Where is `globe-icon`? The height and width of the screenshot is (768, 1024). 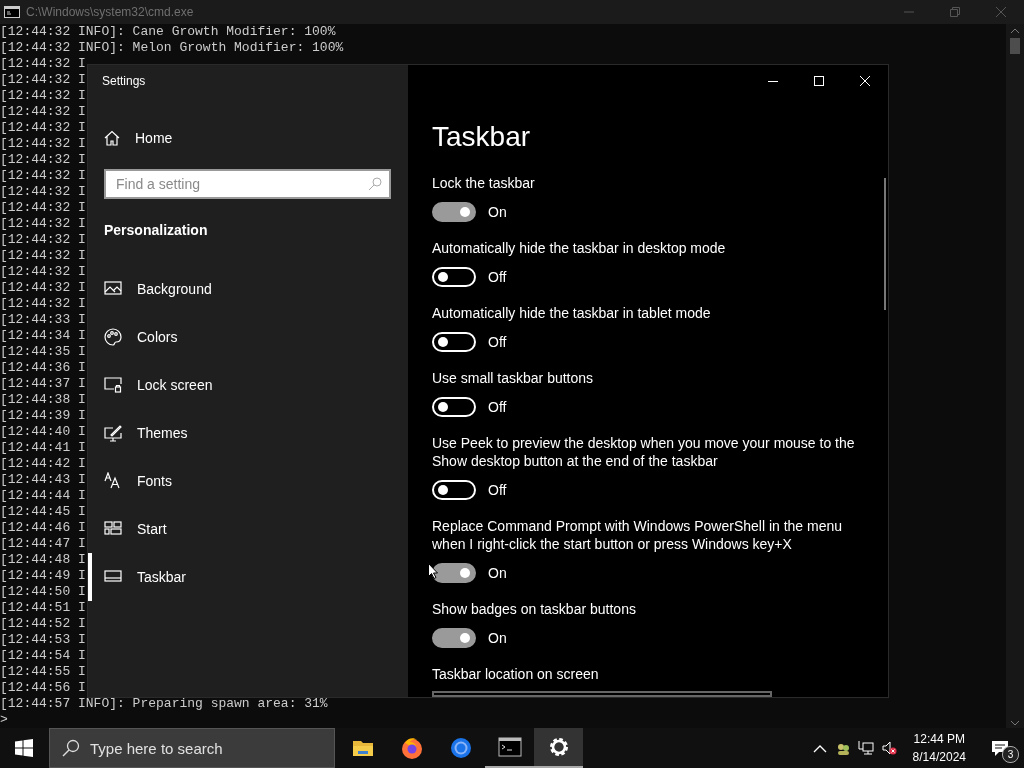 globe-icon is located at coordinates (460, 748).